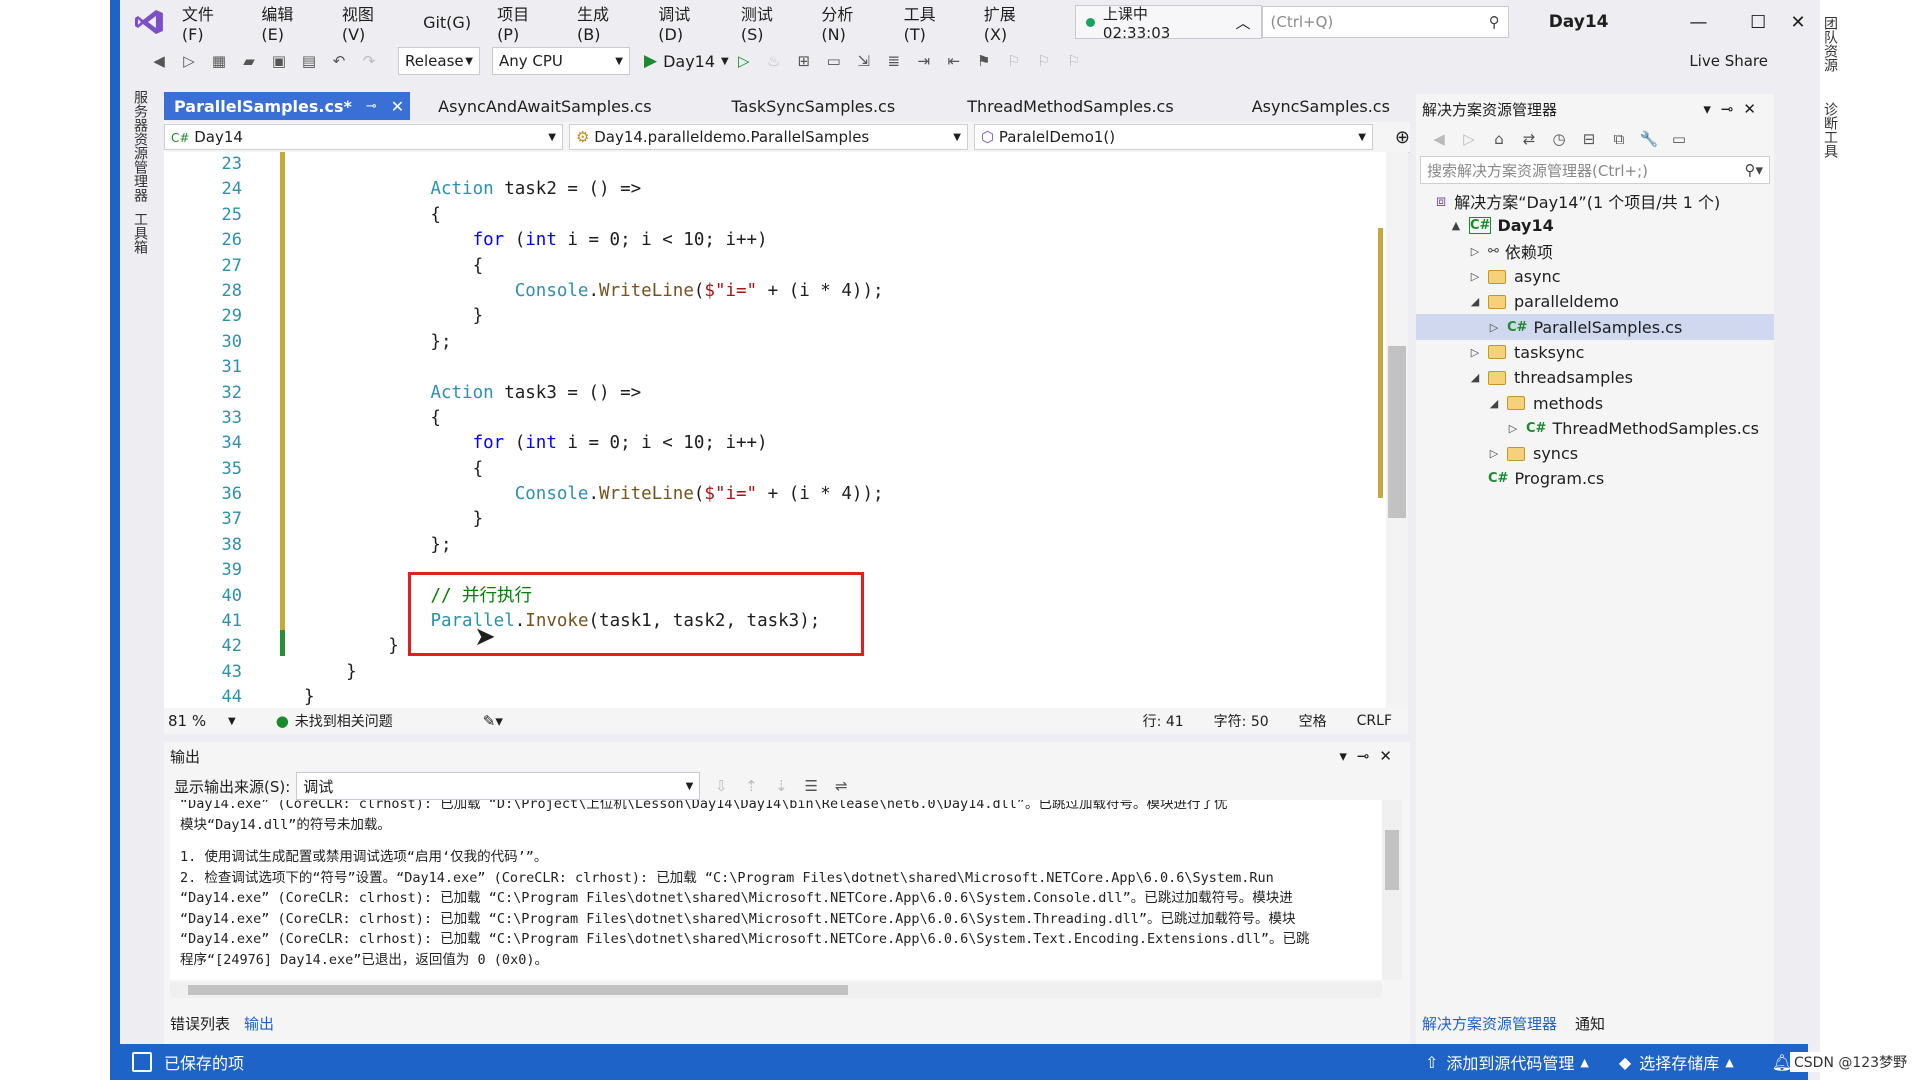 This screenshot has width=1920, height=1080. What do you see at coordinates (159, 61) in the screenshot?
I see `back-icon: ◀` at bounding box center [159, 61].